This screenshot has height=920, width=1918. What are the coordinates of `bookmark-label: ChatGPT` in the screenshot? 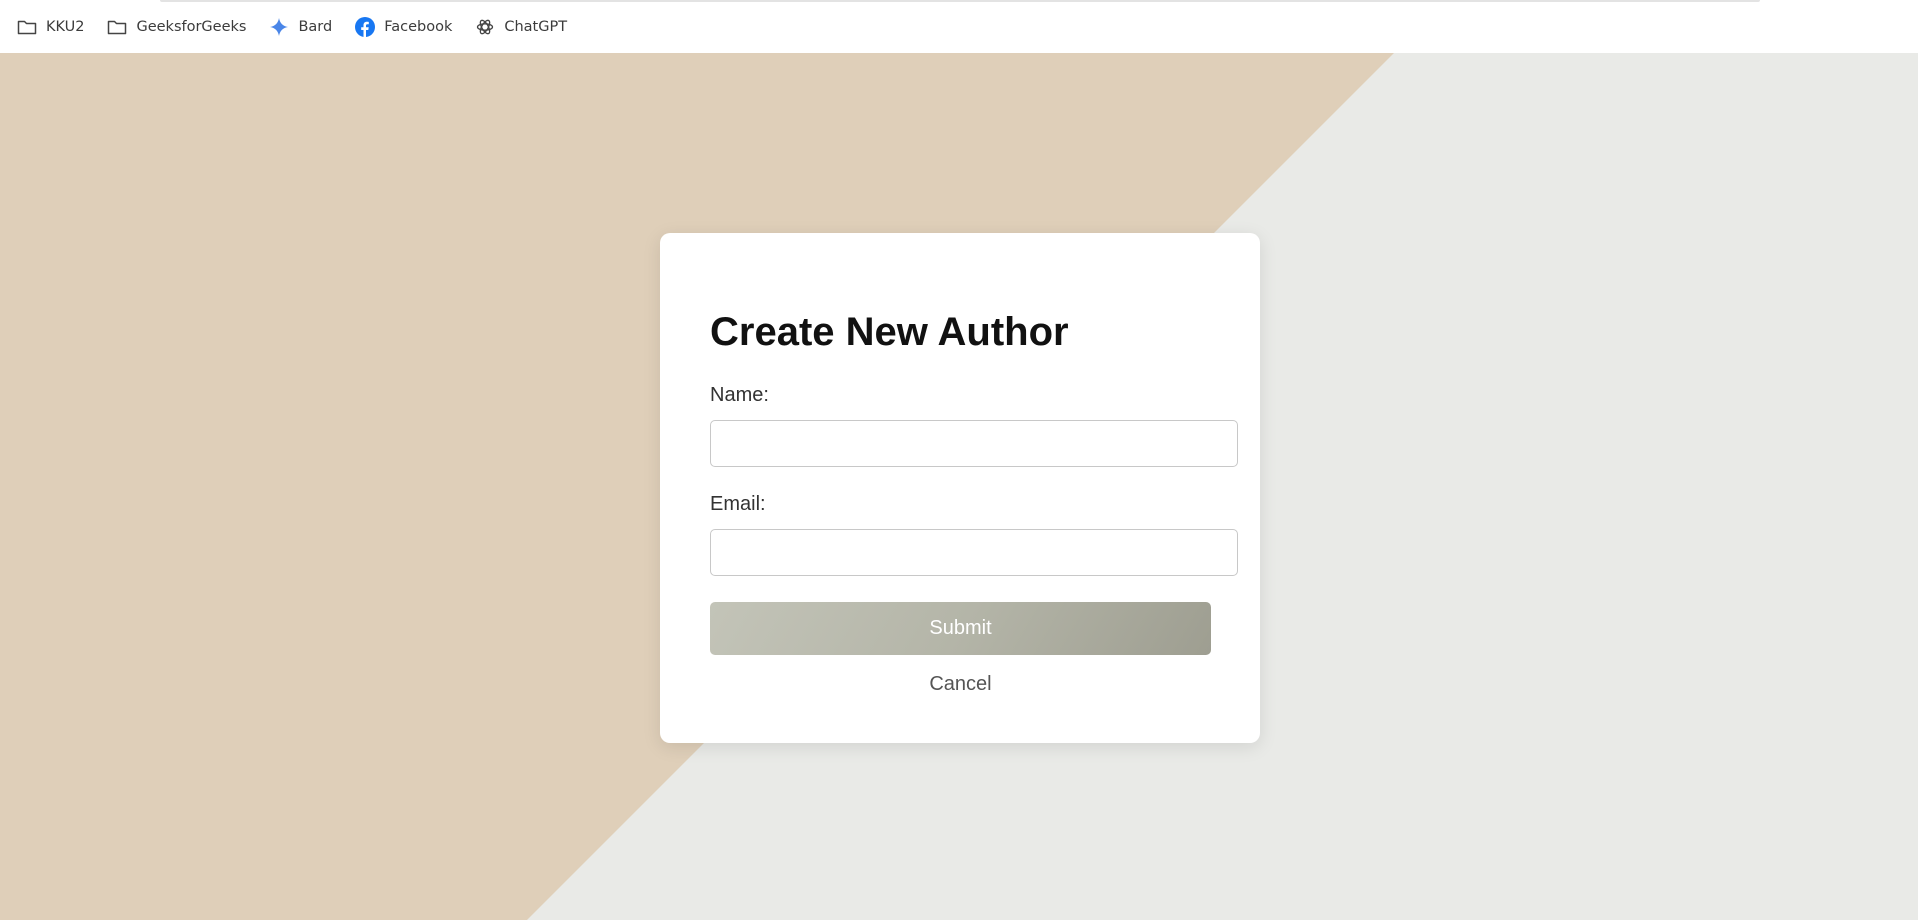 It's located at (536, 26).